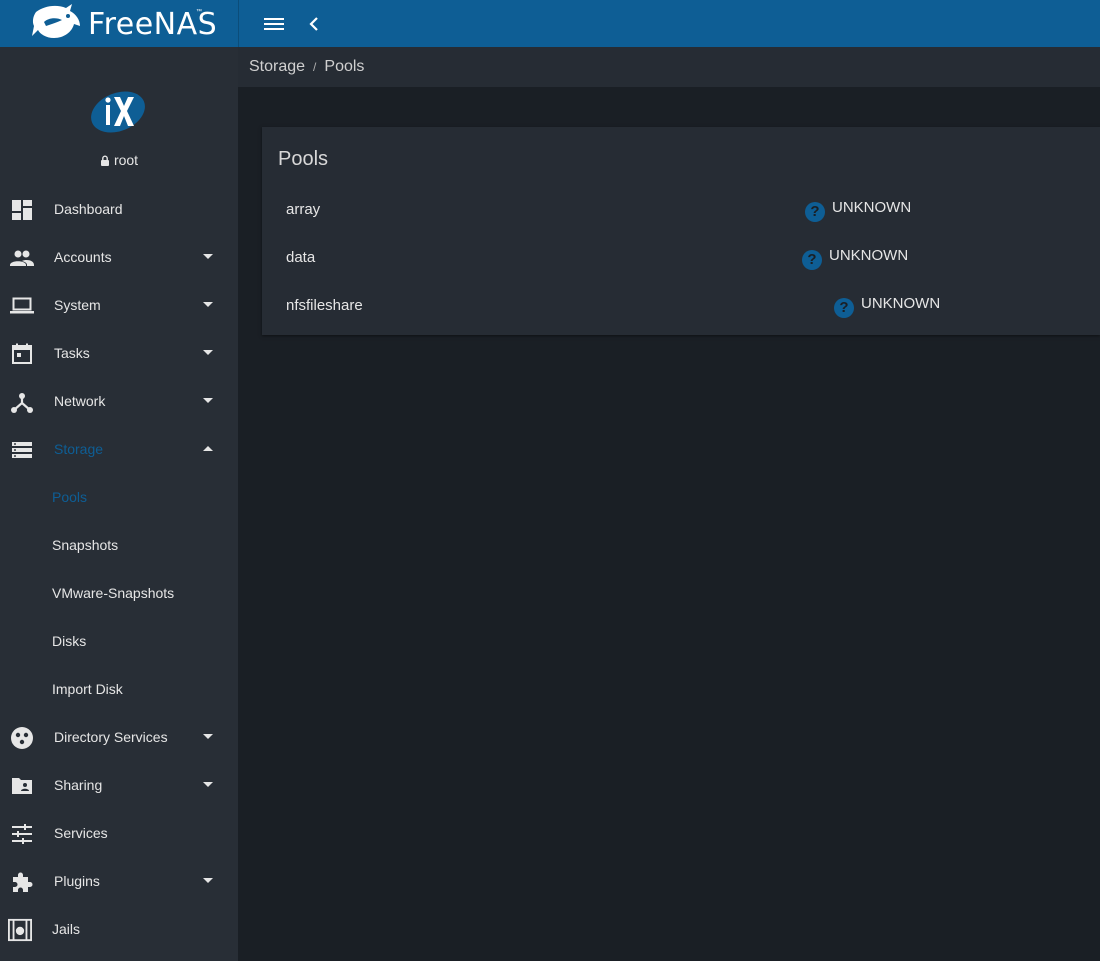 The height and width of the screenshot is (961, 1100). What do you see at coordinates (119, 450) in the screenshot?
I see `sidebar-item-storage: Storage` at bounding box center [119, 450].